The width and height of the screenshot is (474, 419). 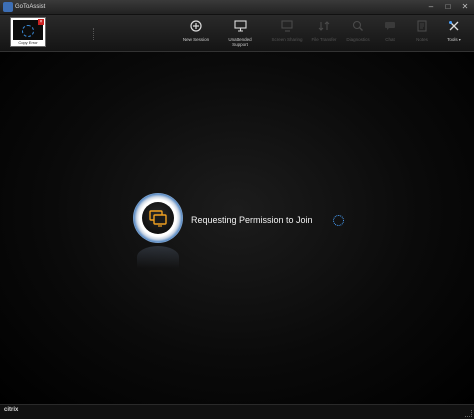 What do you see at coordinates (452, 39) in the screenshot?
I see `tools-label: Tools` at bounding box center [452, 39].